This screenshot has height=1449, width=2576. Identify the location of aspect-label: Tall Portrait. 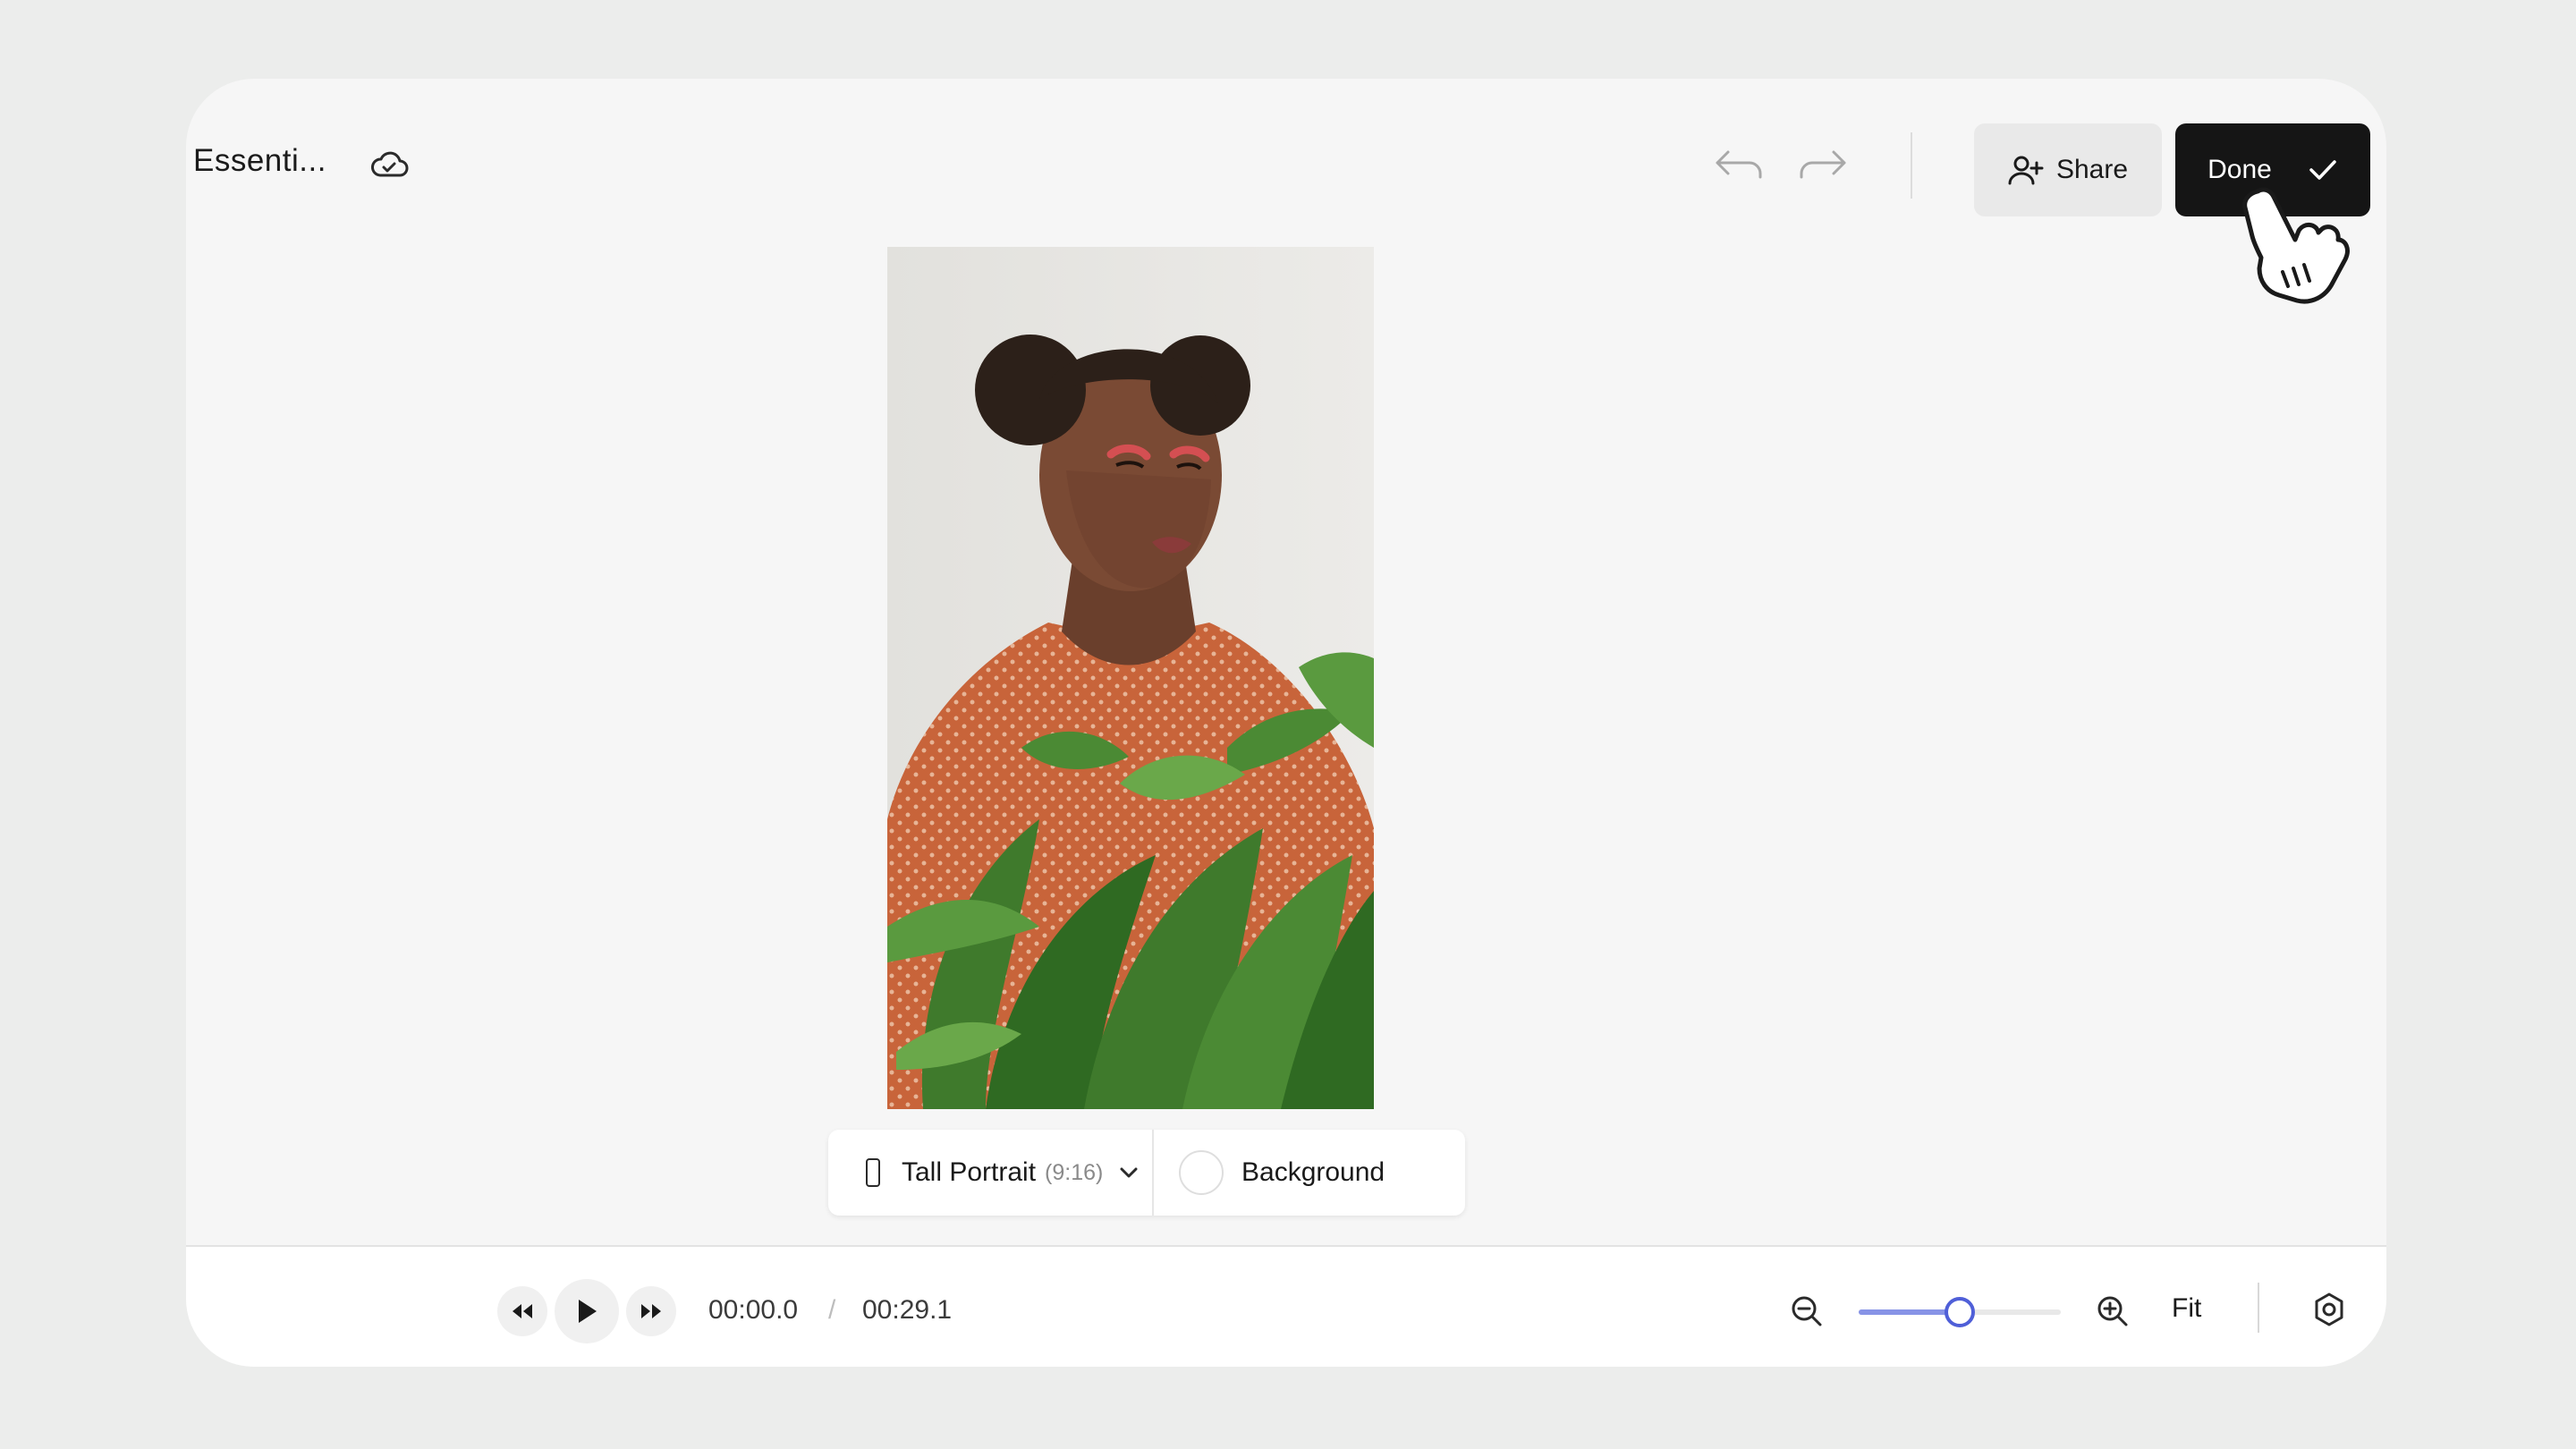
(969, 1172).